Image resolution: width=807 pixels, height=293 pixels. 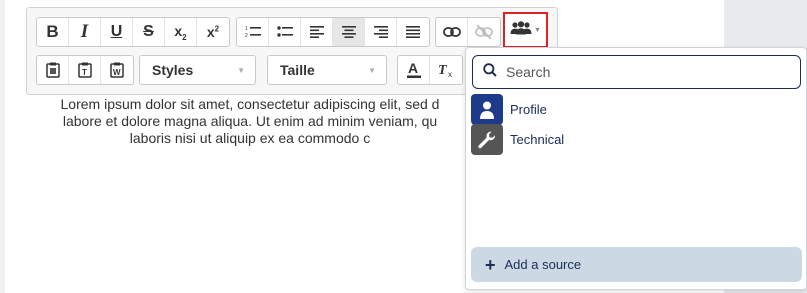 I want to click on text-color-icon: A, so click(x=414, y=70).